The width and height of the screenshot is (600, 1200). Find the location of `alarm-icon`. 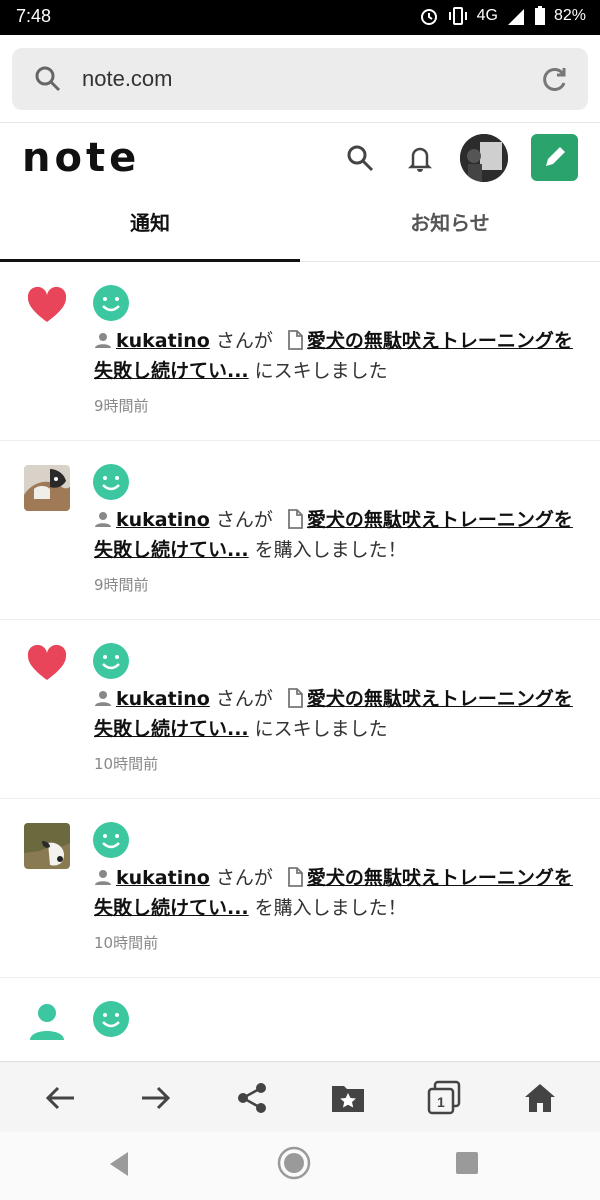

alarm-icon is located at coordinates (428, 17).